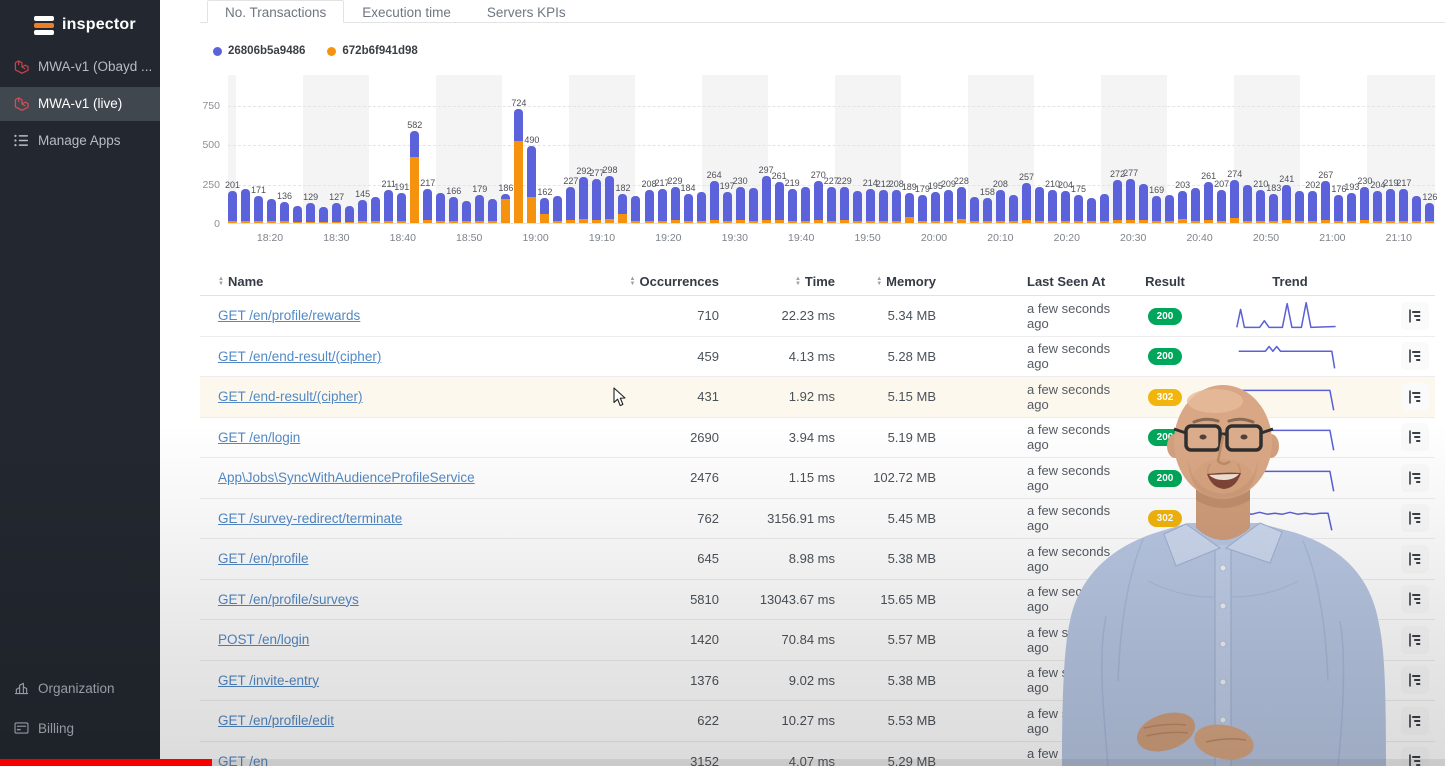  I want to click on sidebar-item-app-live: MWA-v1 (live), so click(80, 103).